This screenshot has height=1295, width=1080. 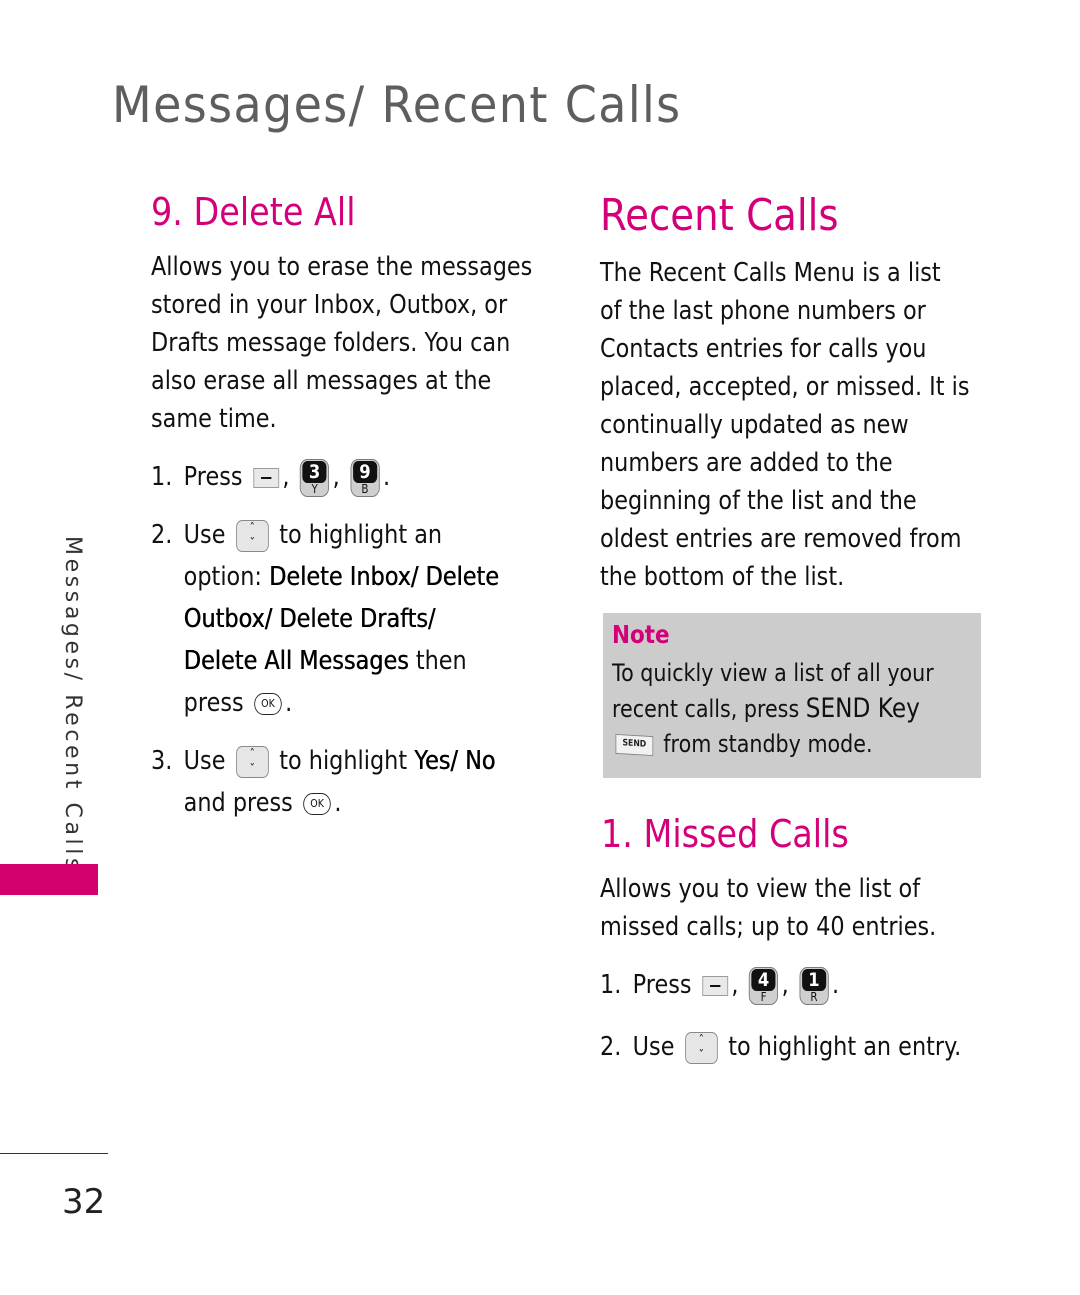 I want to click on key-letter: Y, so click(x=314, y=488).